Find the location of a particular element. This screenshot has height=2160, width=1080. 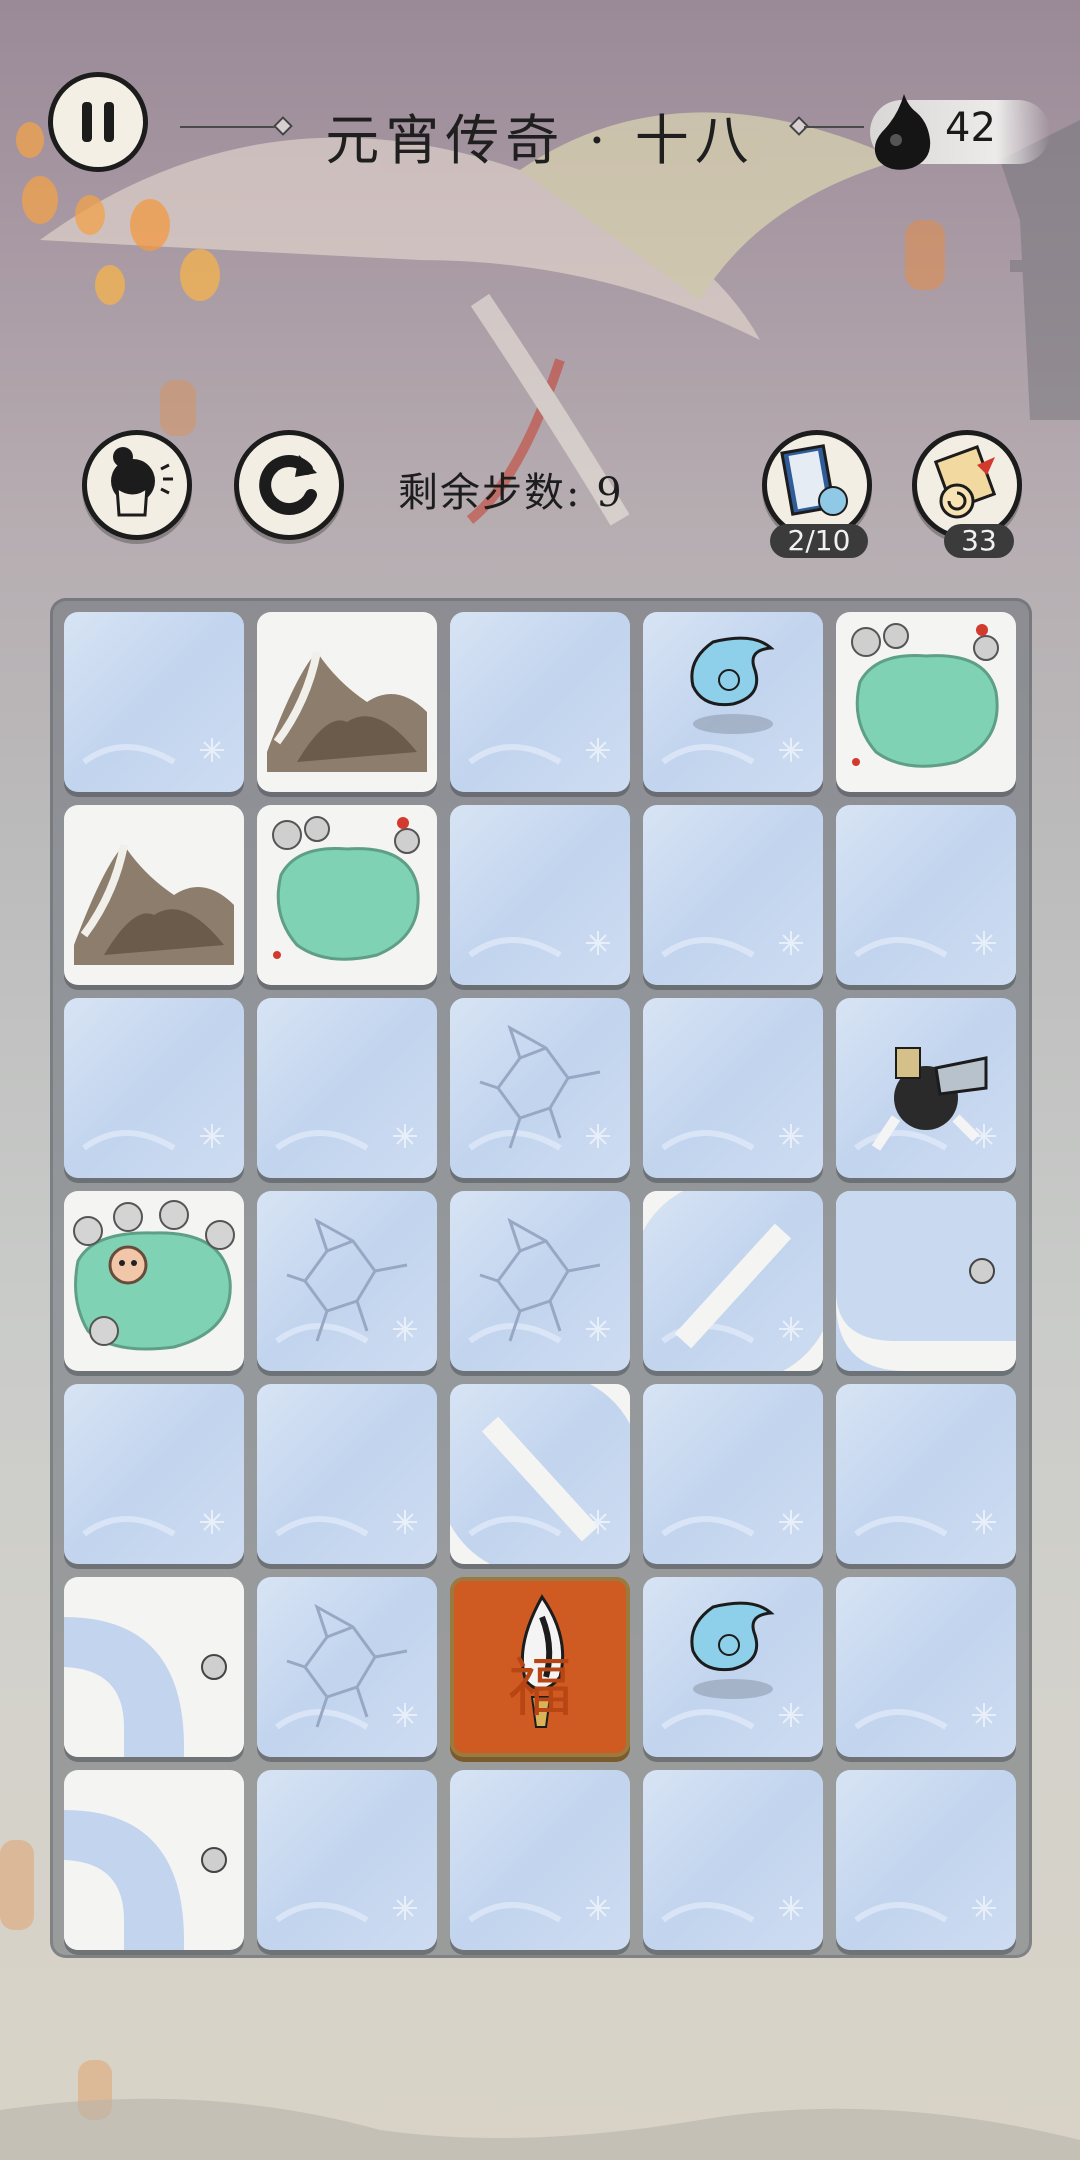

hint-button is located at coordinates (137, 485).